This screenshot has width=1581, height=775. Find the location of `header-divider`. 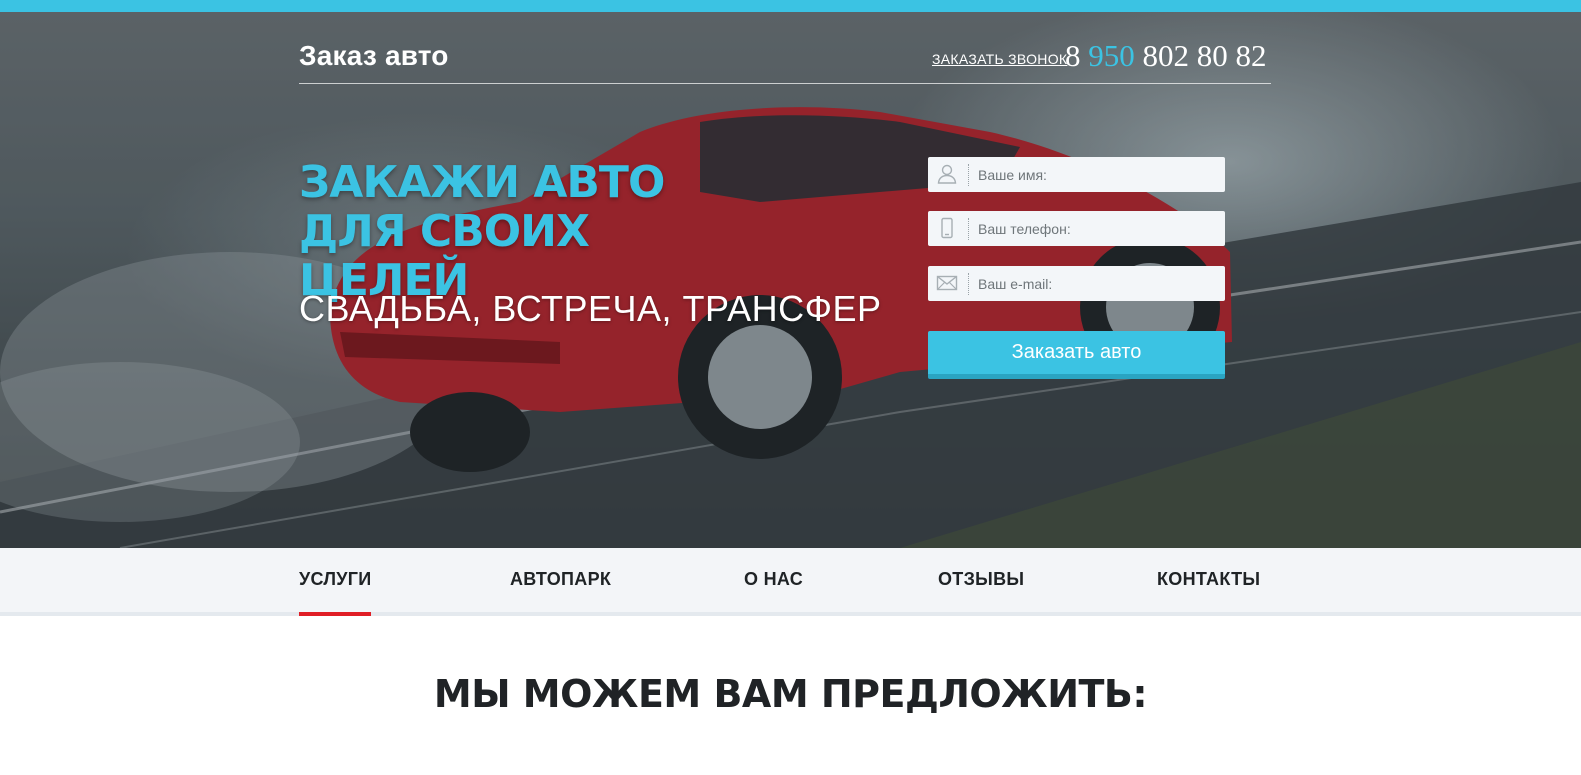

header-divider is located at coordinates (785, 83).